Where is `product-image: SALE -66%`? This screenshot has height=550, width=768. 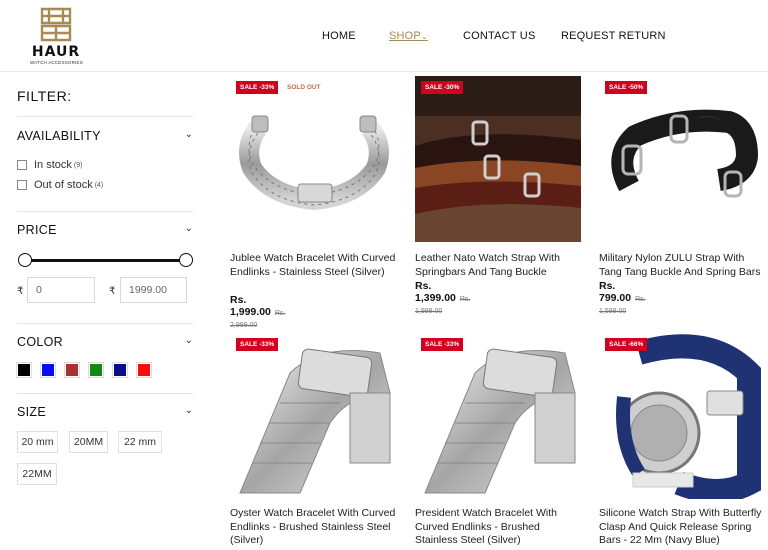 product-image: SALE -66% is located at coordinates (682, 416).